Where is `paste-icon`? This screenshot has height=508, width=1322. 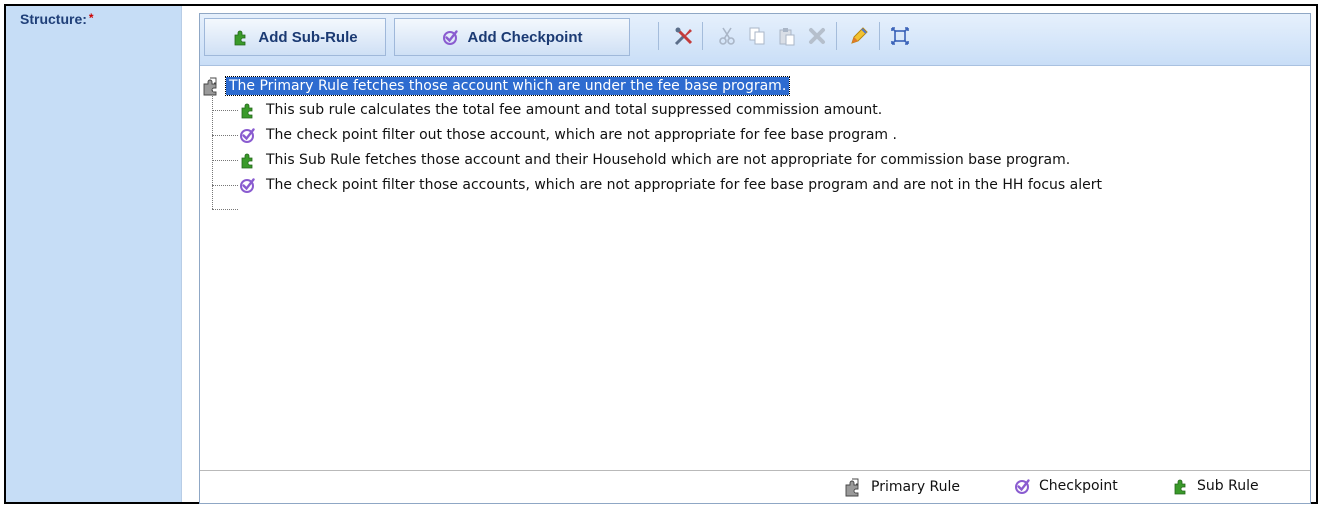 paste-icon is located at coordinates (787, 36).